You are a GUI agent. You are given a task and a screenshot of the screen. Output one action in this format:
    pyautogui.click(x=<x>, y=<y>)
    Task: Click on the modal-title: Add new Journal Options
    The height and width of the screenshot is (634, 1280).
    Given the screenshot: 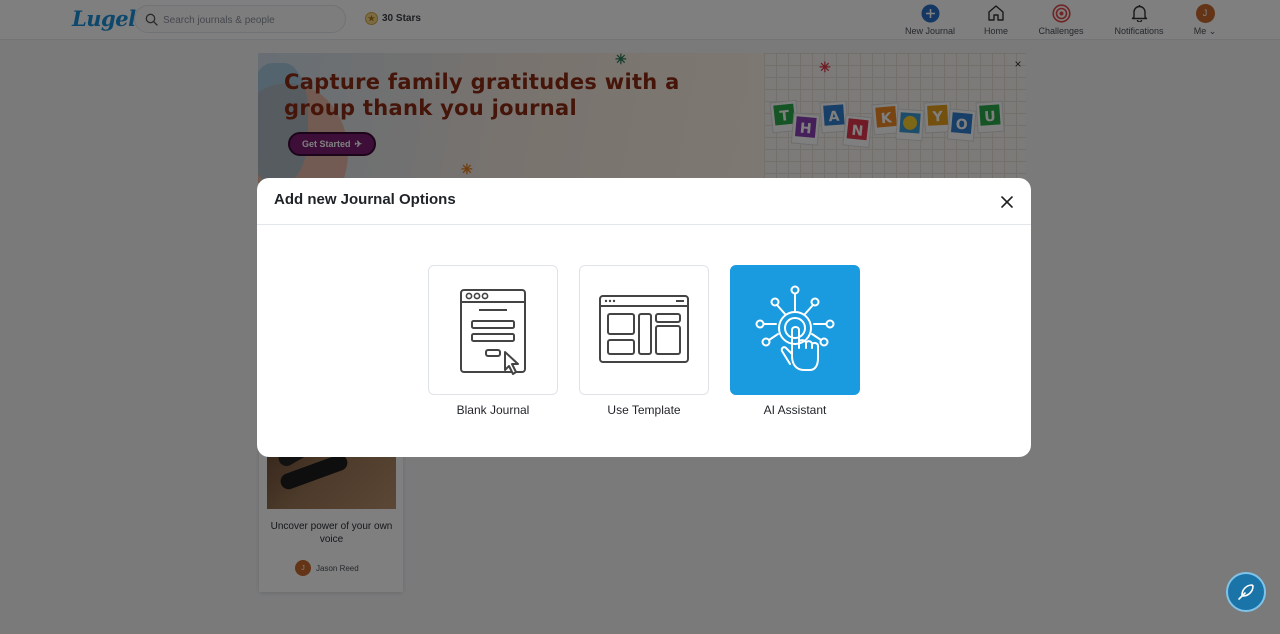 What is the action you would take?
    pyautogui.click(x=365, y=199)
    